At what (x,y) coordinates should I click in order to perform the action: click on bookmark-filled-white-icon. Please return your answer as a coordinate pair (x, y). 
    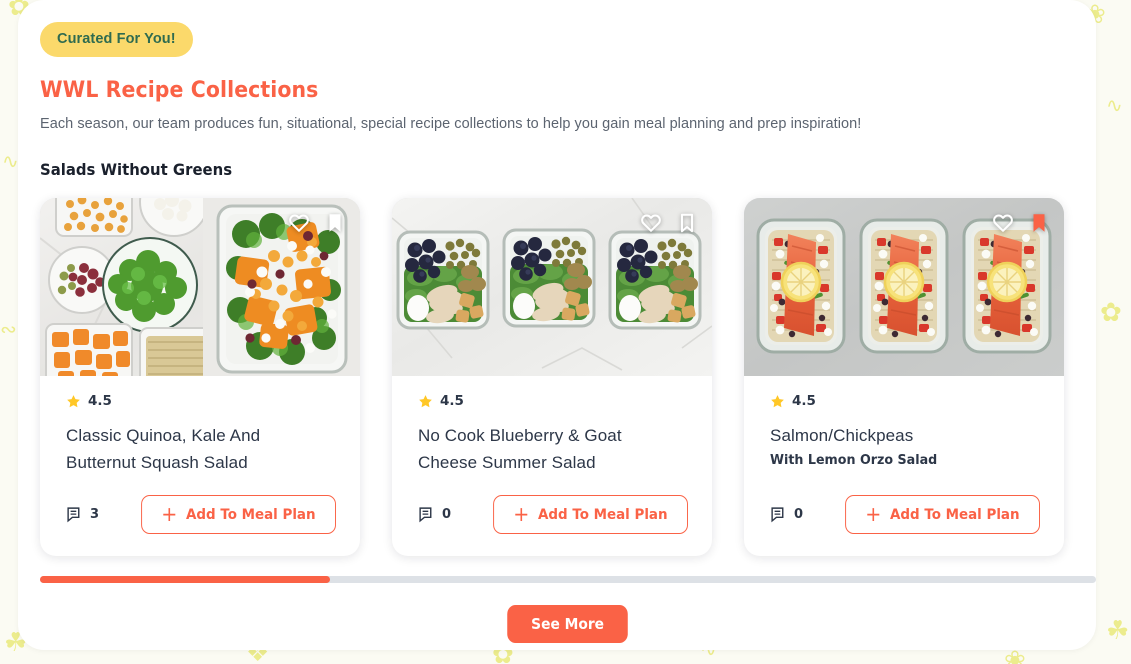
    Looking at the image, I should click on (335, 223).